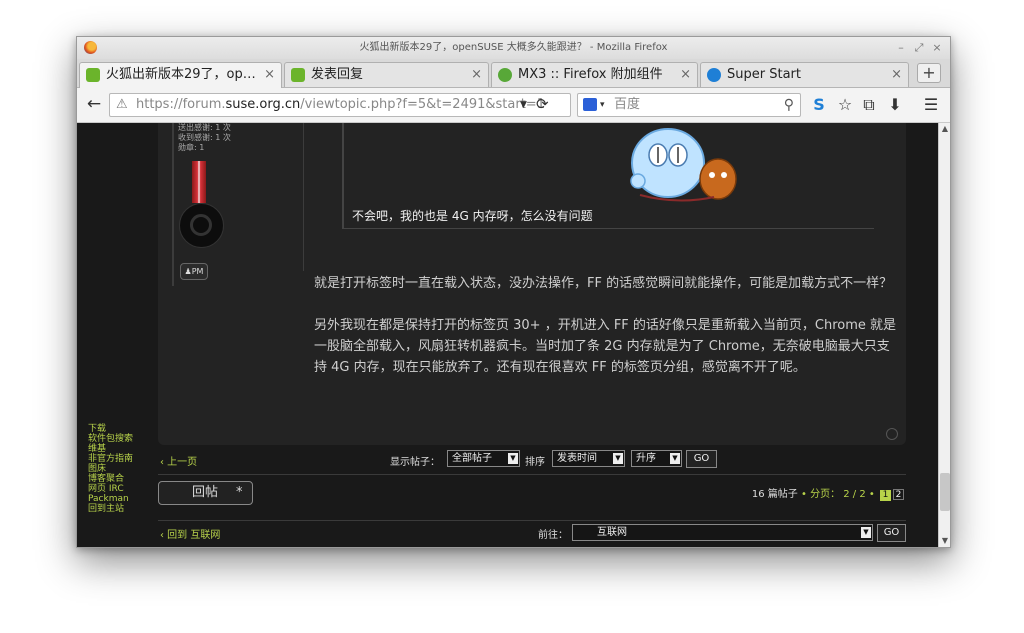  What do you see at coordinates (199, 182) in the screenshot?
I see `medal-ribbon-icon` at bounding box center [199, 182].